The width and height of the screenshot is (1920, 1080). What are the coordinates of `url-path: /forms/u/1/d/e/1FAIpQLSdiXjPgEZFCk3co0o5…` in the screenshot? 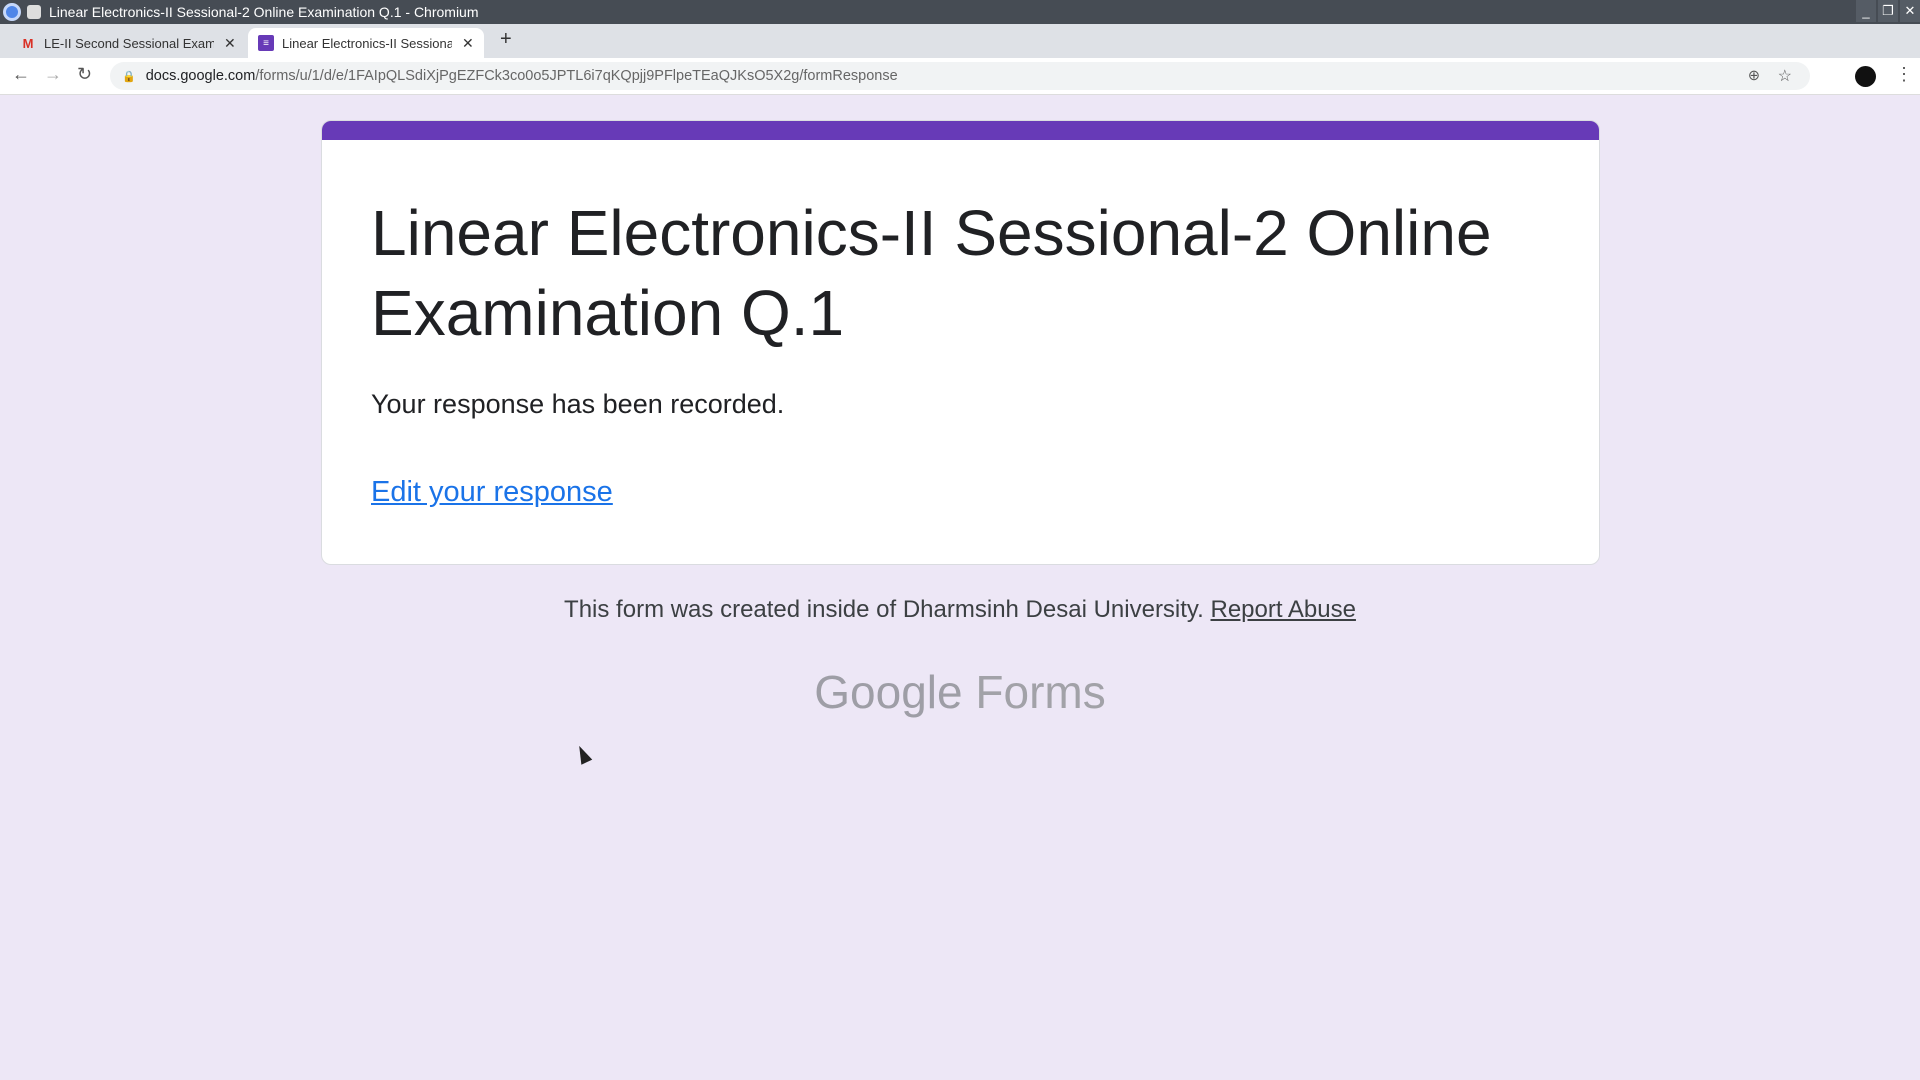 It's located at (576, 76).